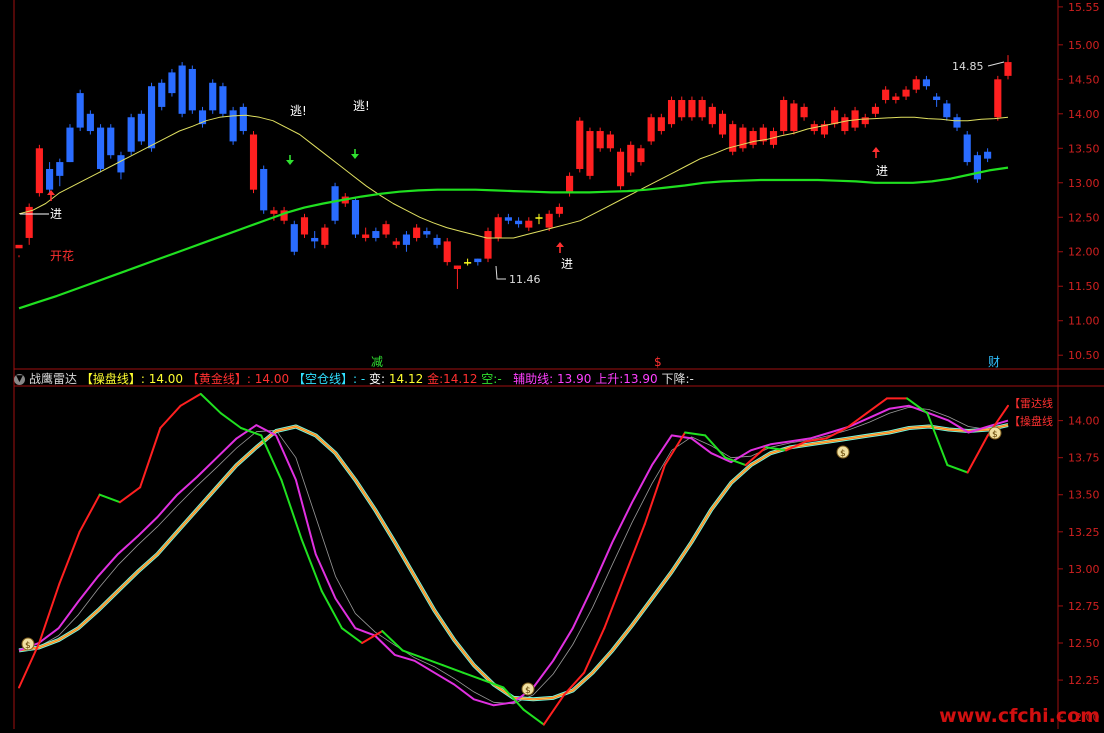 This screenshot has height=733, width=1104. Describe the element at coordinates (216, 379) in the screenshot. I see `huangjin-label: 【黄金线】` at that location.